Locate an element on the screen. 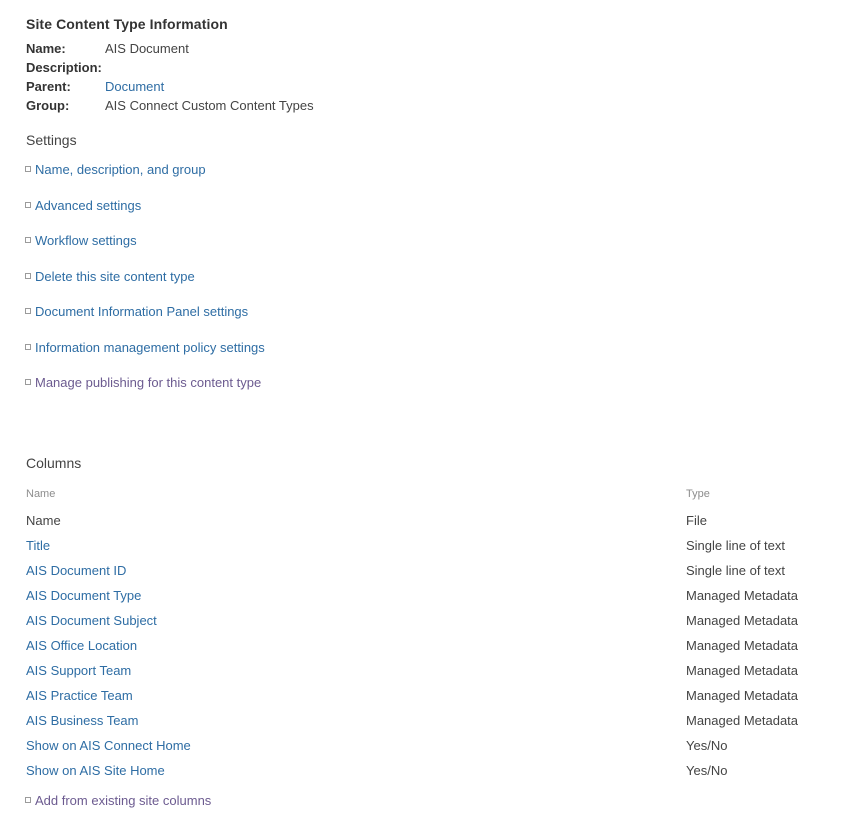 The image size is (850, 819). info-row-group: Group: AIS Connect Custom Content Types is located at coordinates (170, 105).